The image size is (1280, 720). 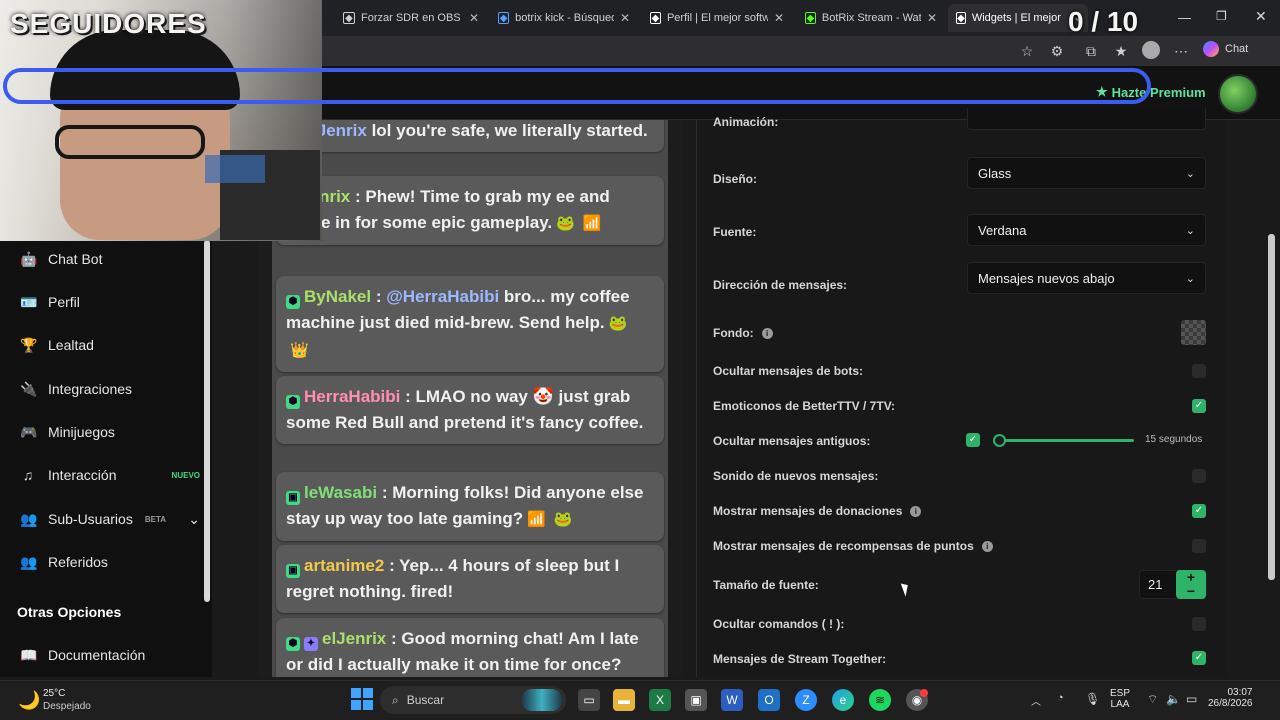 What do you see at coordinates (1271, 407) in the screenshot?
I see `page-scrollbar` at bounding box center [1271, 407].